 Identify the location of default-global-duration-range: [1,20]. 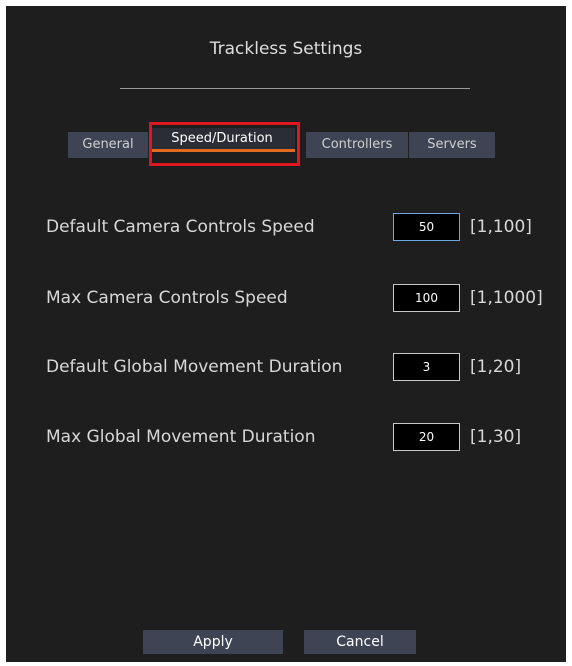
(496, 367).